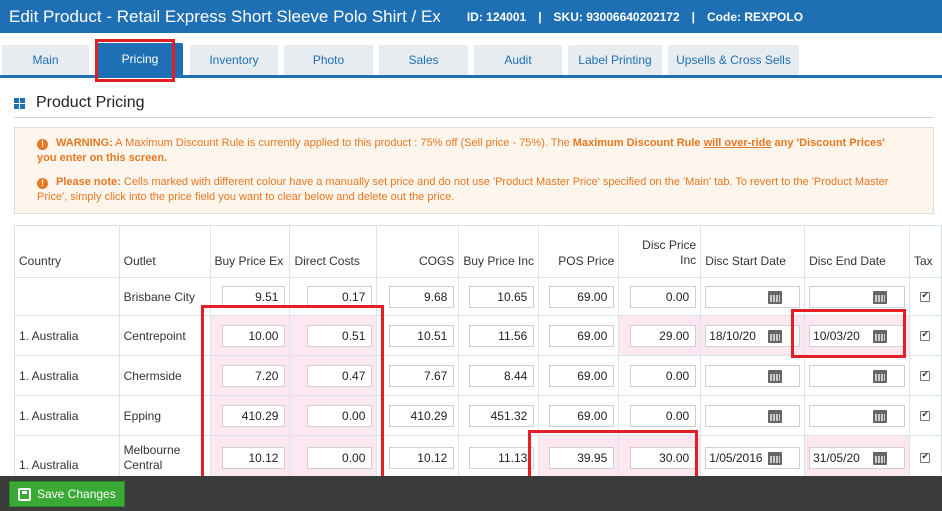 Image resolution: width=942 pixels, height=511 pixels. Describe the element at coordinates (88, 182) in the screenshot. I see `note-label: Please note:` at that location.